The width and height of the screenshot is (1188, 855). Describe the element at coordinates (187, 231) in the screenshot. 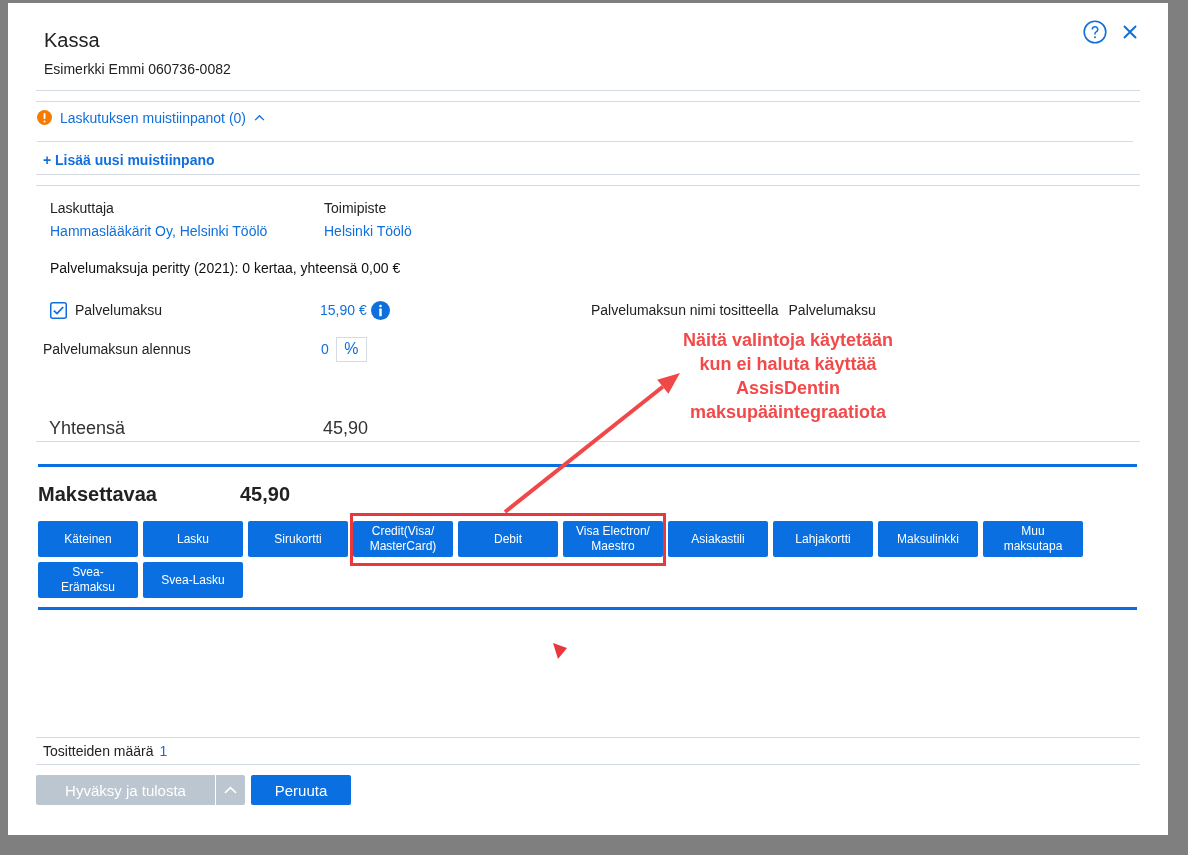

I see `field-value-link: Hammaslääkärit Oy, Helsinki Töölö` at that location.